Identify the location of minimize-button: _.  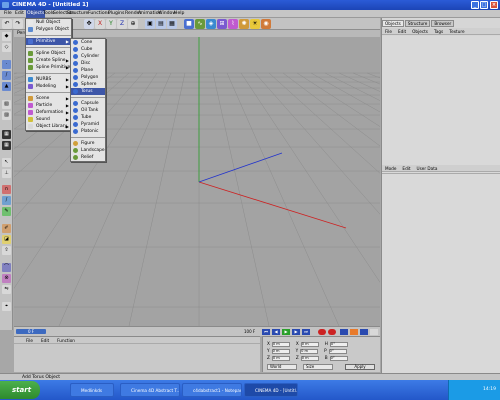
(475, 5).